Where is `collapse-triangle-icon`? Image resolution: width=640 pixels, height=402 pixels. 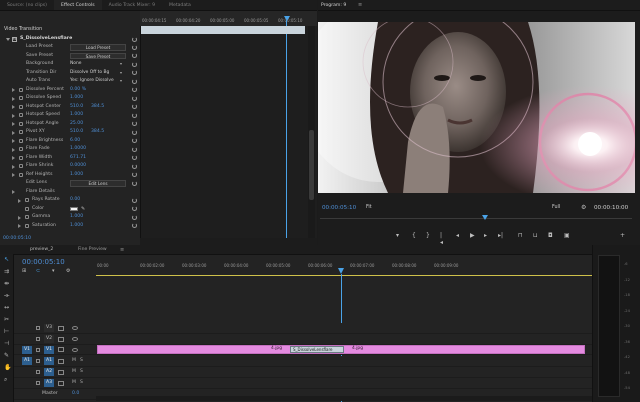
collapse-triangle-icon is located at coordinates (8, 39).